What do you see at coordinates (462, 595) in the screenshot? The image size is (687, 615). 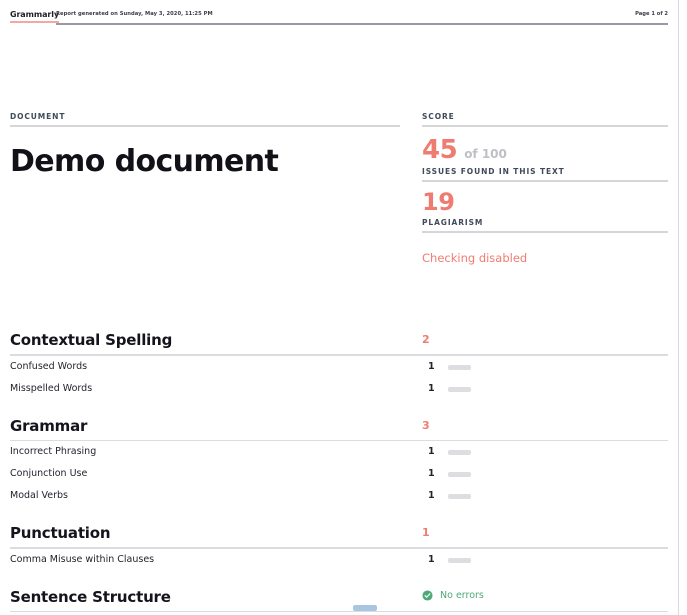 I see `no-errors-label: No errors` at bounding box center [462, 595].